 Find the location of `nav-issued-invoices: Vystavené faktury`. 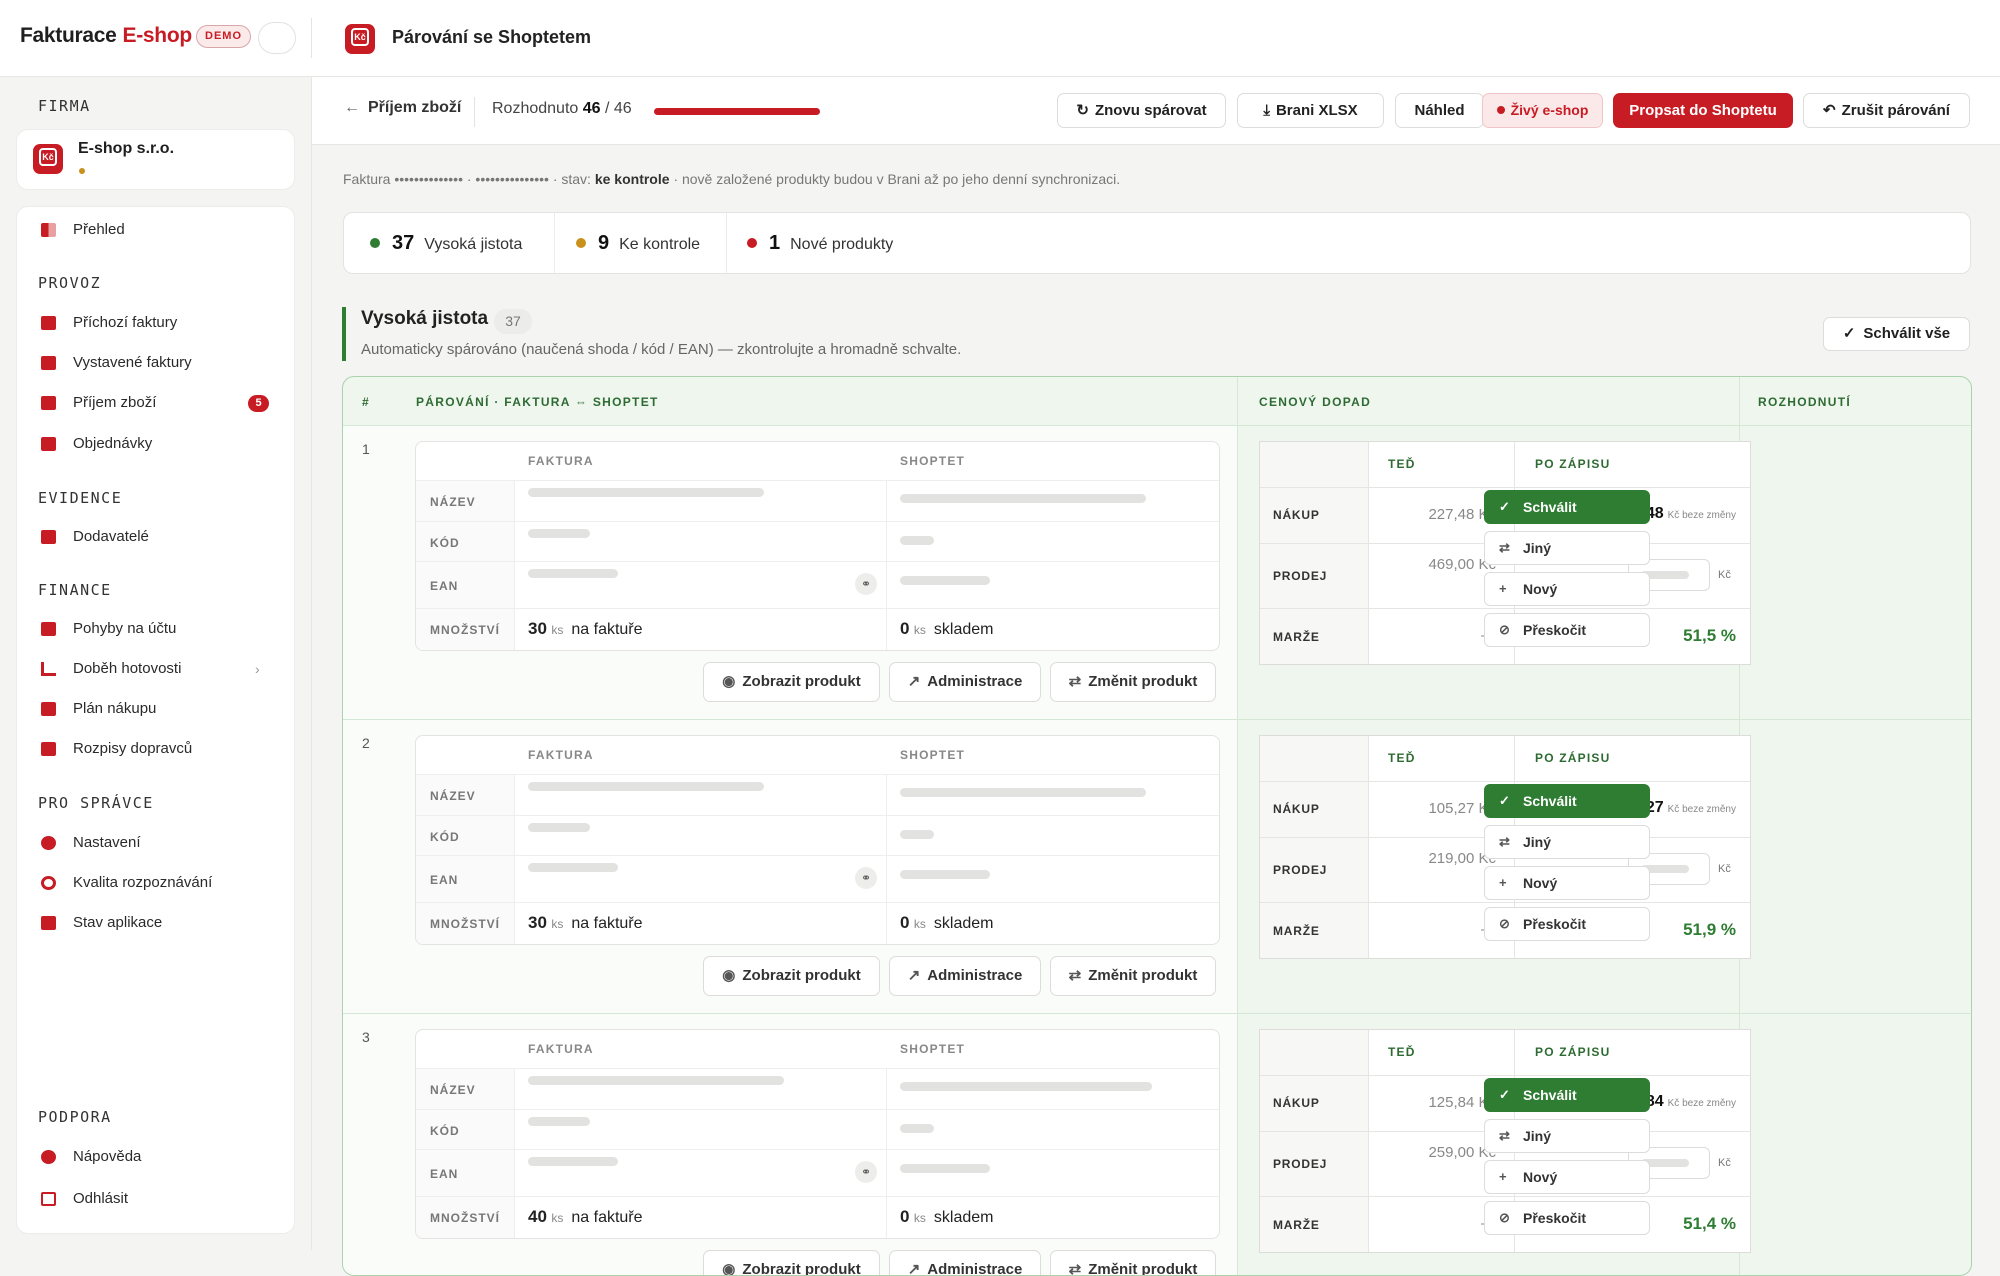

nav-issued-invoices: Vystavené faktury is located at coordinates (161, 363).